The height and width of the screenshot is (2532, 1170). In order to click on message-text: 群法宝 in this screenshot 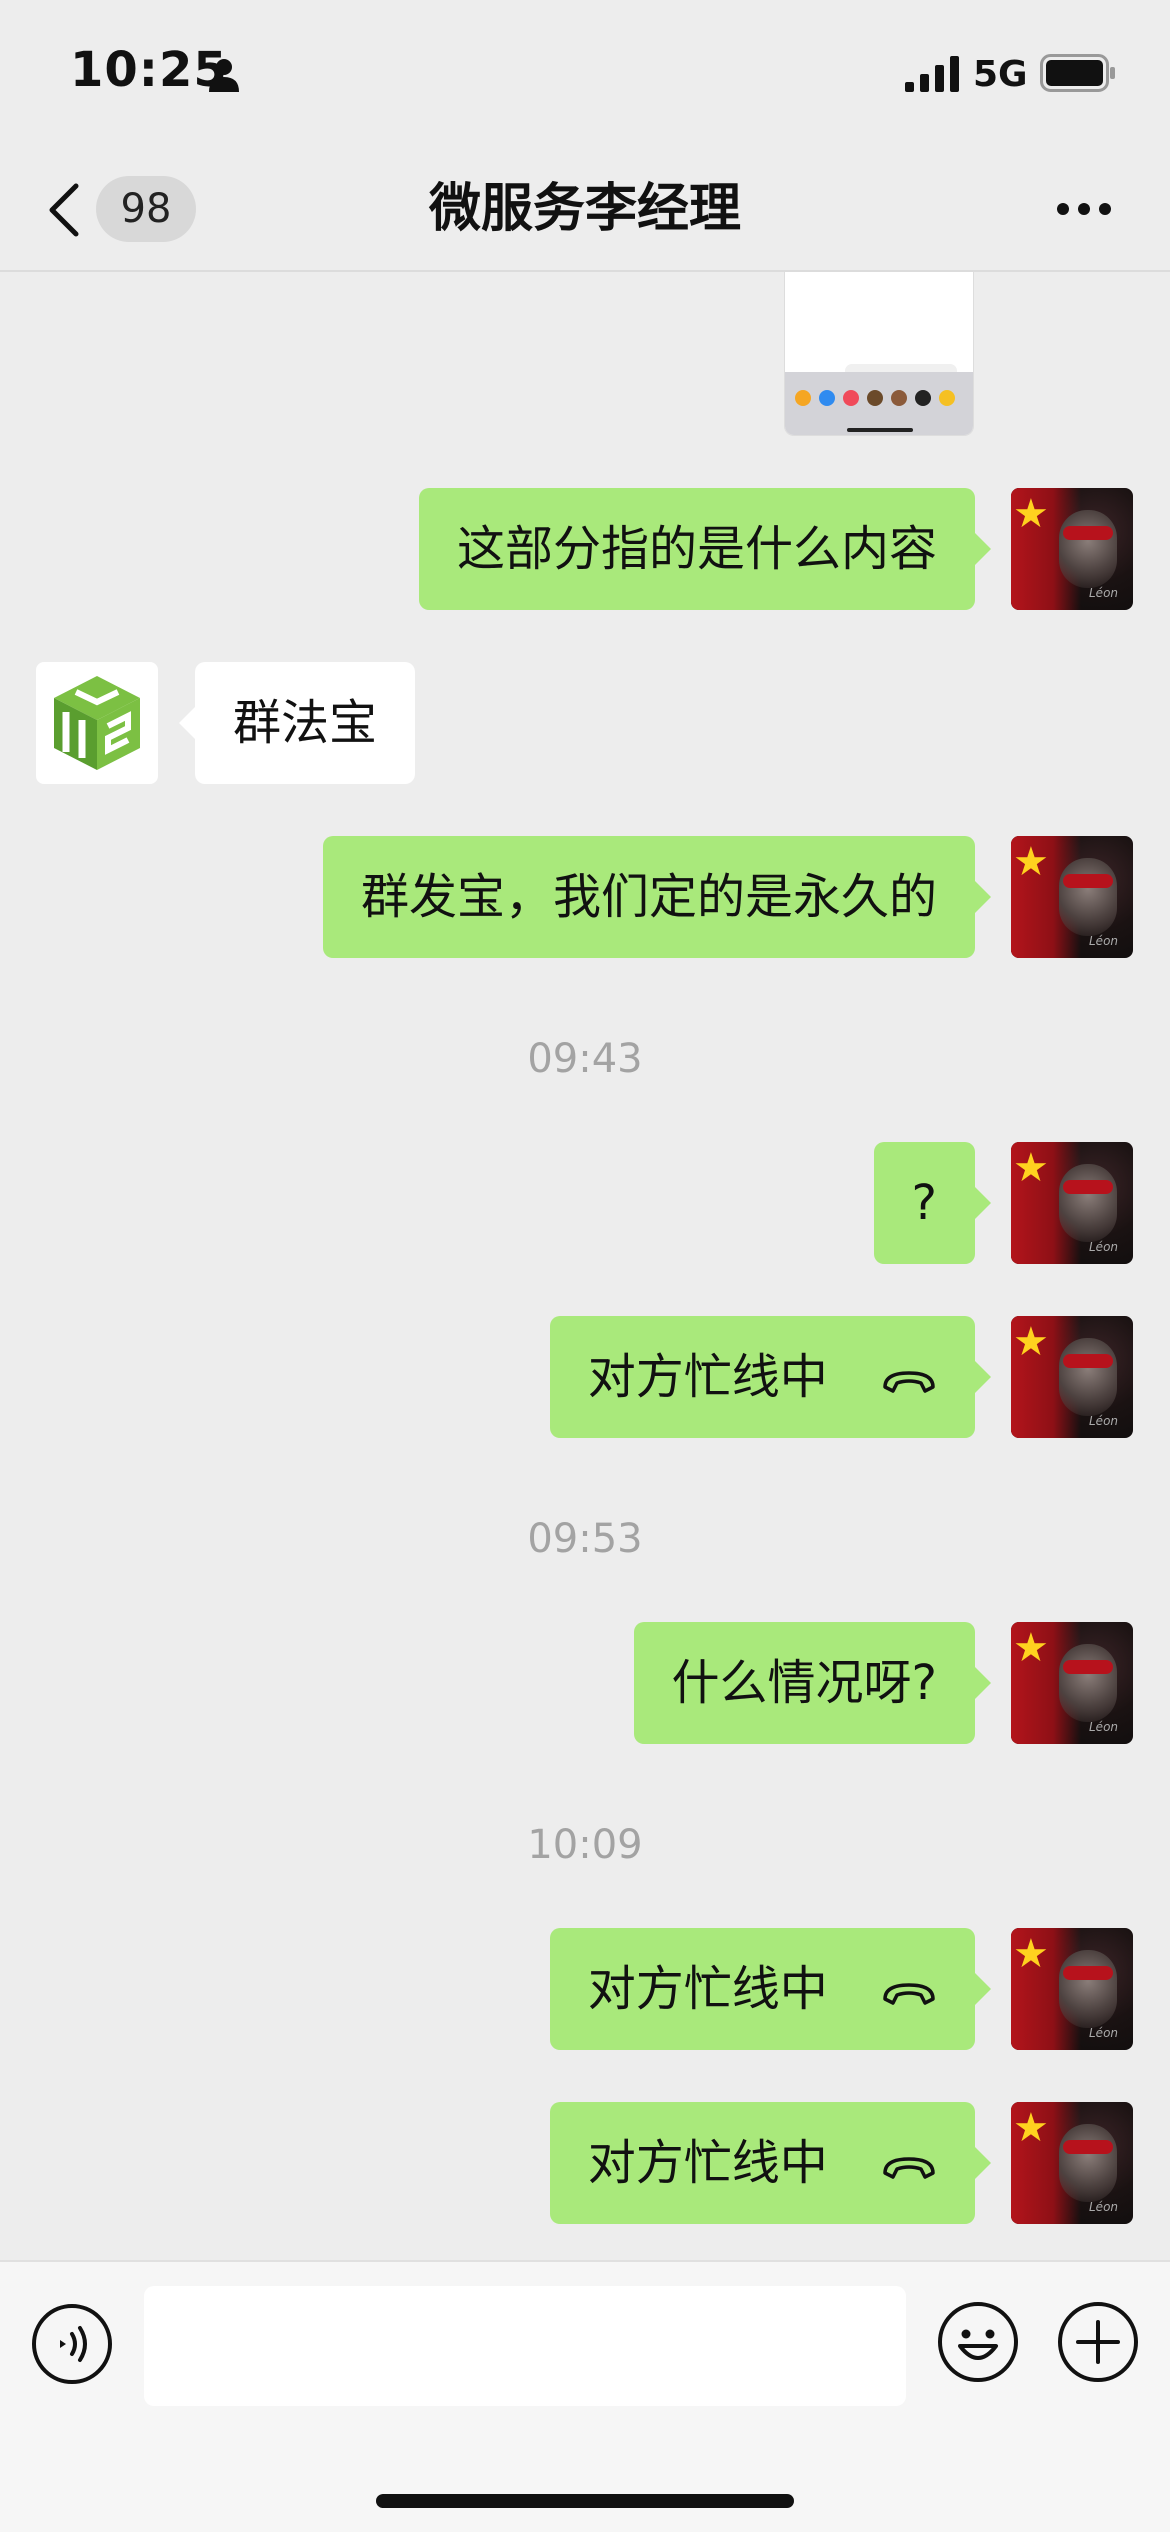, I will do `click(305, 723)`.